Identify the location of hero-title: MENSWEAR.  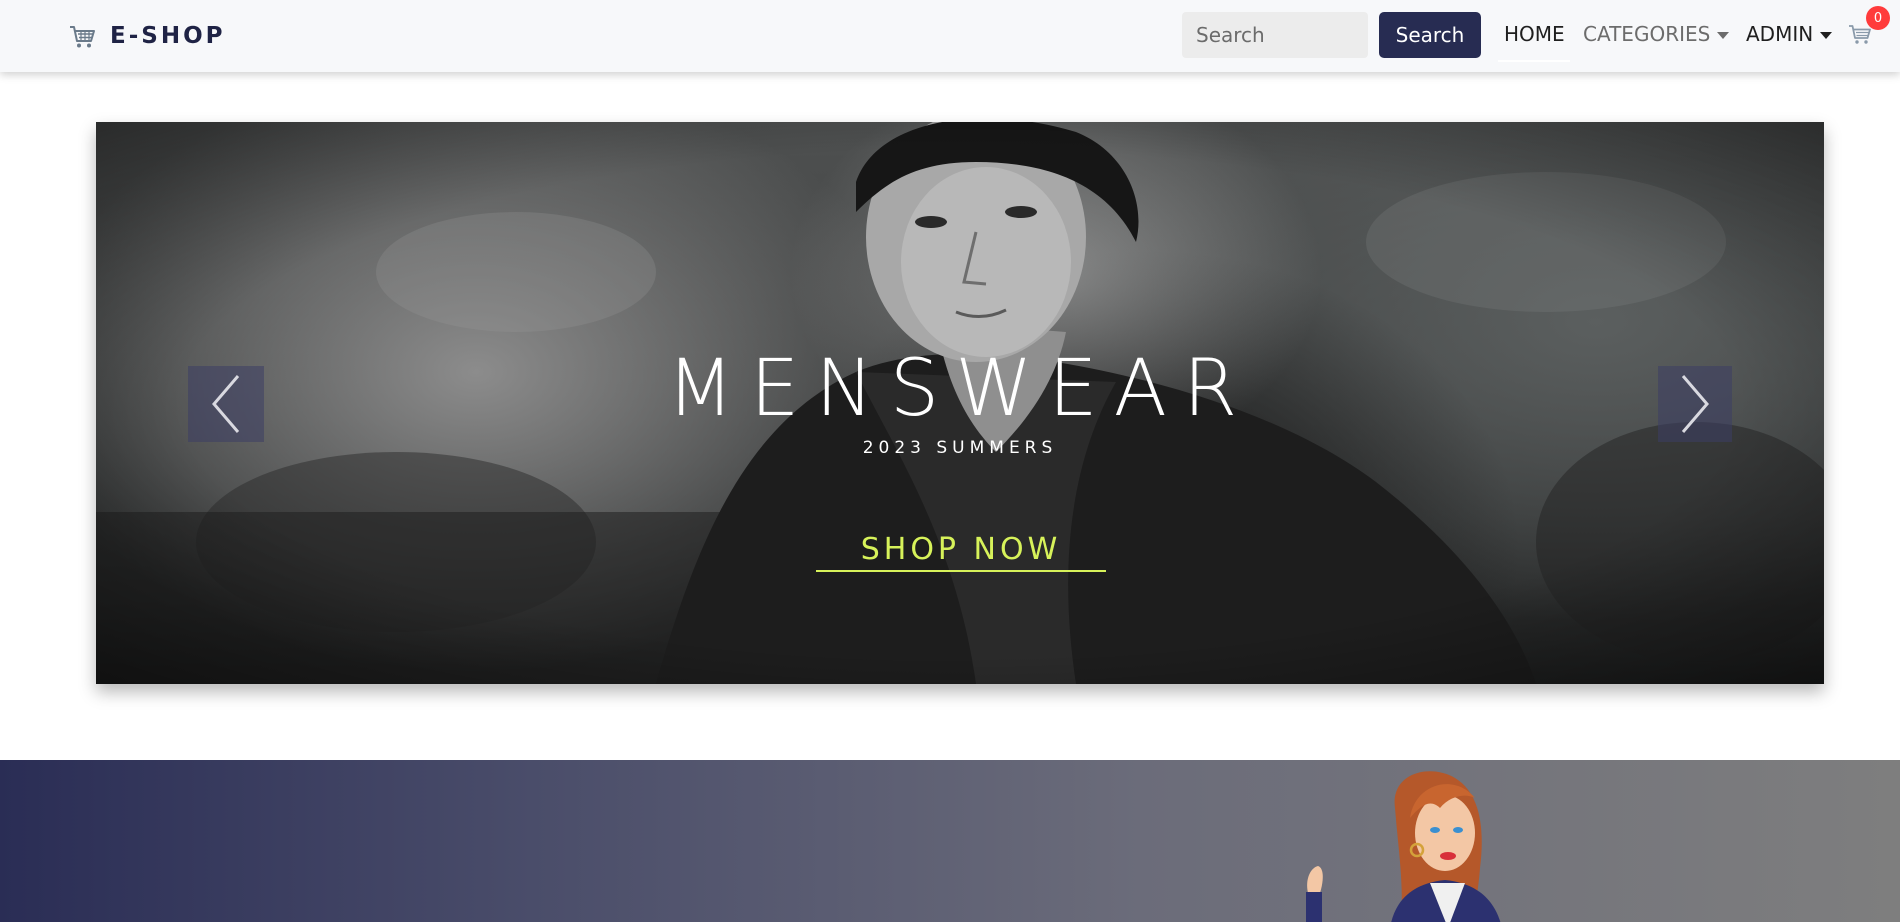
(960, 389).